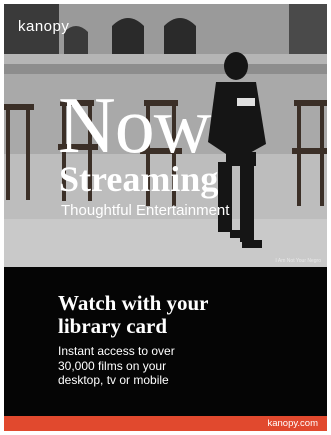 This screenshot has height=435, width=331. I want to click on footer-bar: kanopy.com, so click(165, 423).